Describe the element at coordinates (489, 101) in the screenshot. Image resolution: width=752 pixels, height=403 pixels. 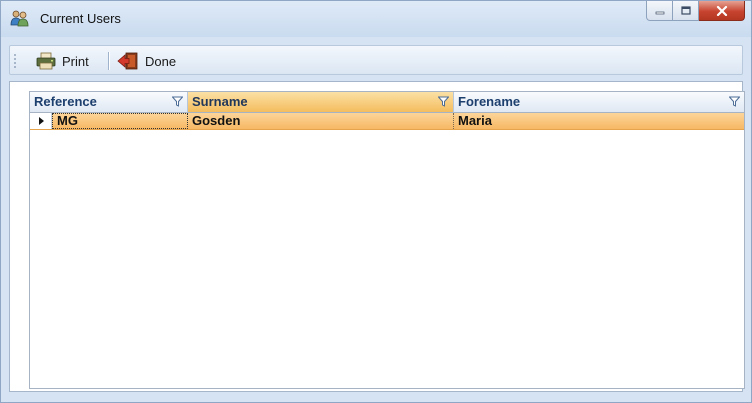
I see `column-header-label: Forename` at that location.